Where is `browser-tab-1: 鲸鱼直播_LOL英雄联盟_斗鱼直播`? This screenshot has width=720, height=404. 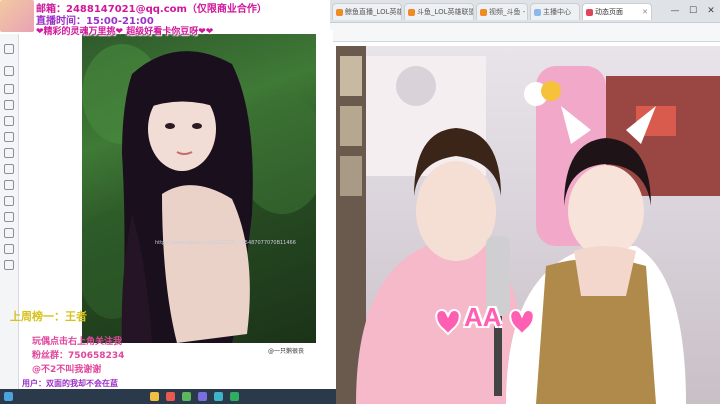 browser-tab-1: 鲸鱼直播_LOL英雄联盟_斗鱼直播 is located at coordinates (367, 11).